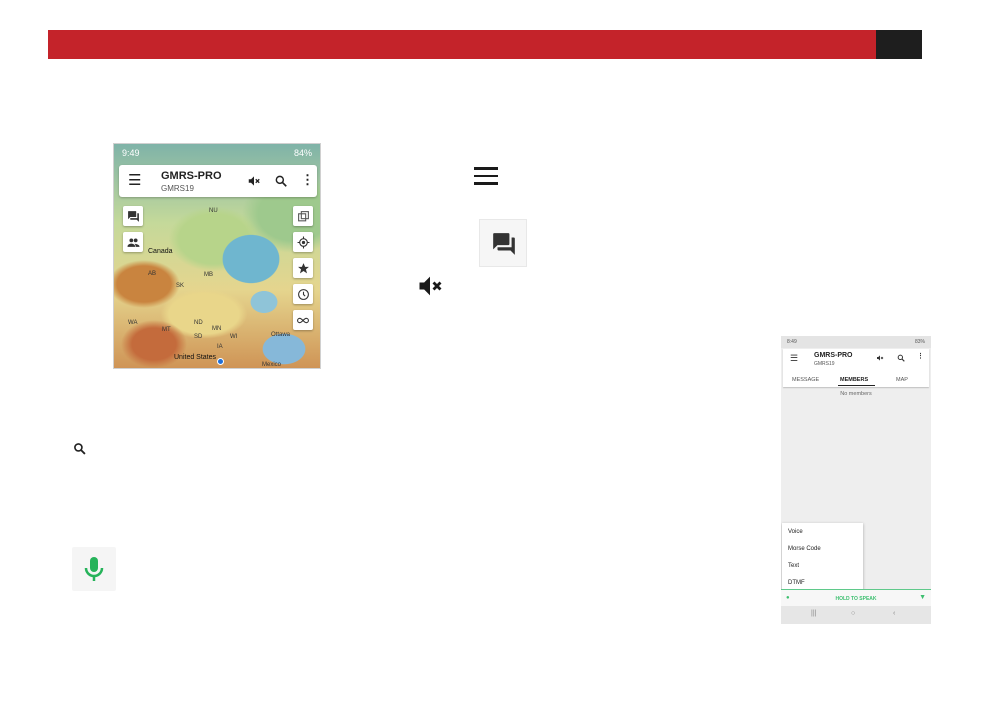 Image resolution: width=1008 pixels, height=720 pixels. What do you see at coordinates (220, 361) in the screenshot?
I see `my-location-dot` at bounding box center [220, 361].